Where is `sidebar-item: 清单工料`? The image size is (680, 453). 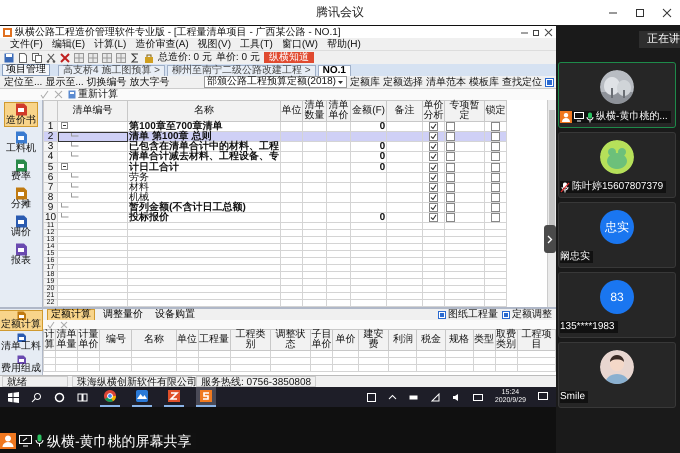 sidebar-item: 清单工料 is located at coordinates (21, 343).